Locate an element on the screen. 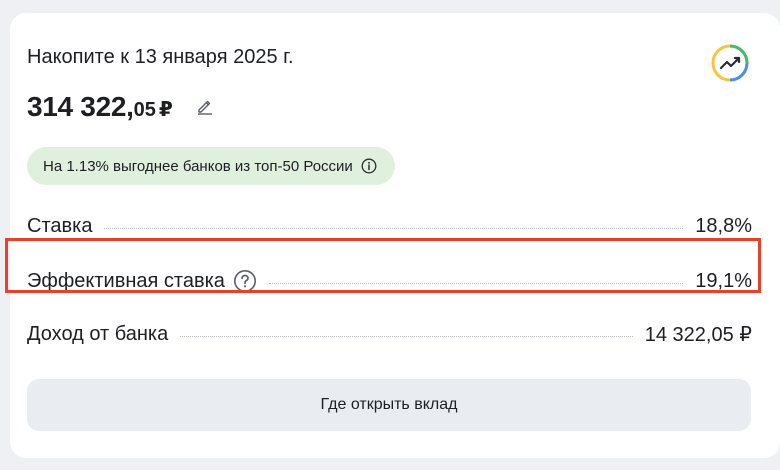 The image size is (780, 470). accumulated-amount: 314 322, 05 ₽ is located at coordinates (100, 107).